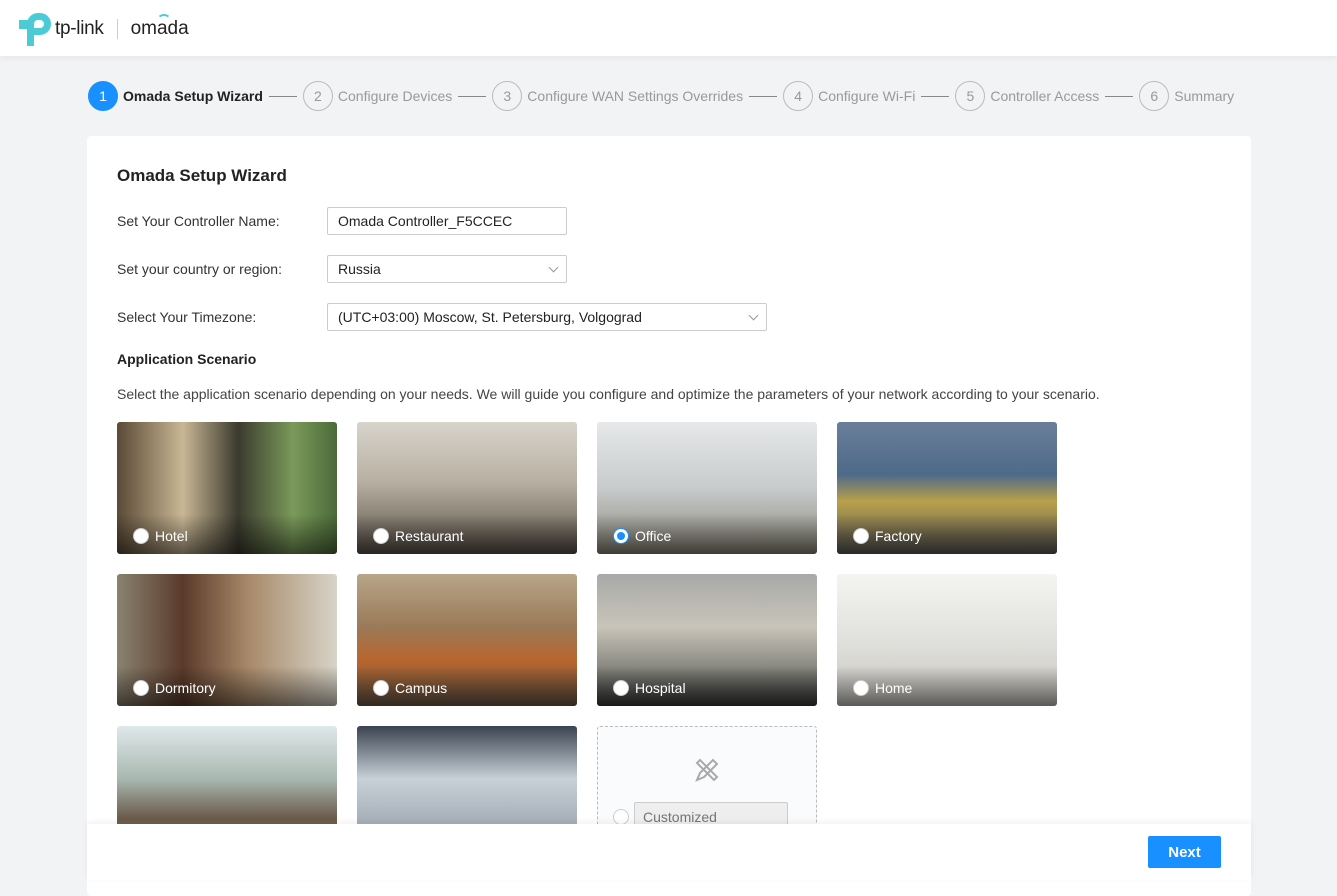 The width and height of the screenshot is (1337, 896). Describe the element at coordinates (621, 536) in the screenshot. I see `radio-button-selected` at that location.